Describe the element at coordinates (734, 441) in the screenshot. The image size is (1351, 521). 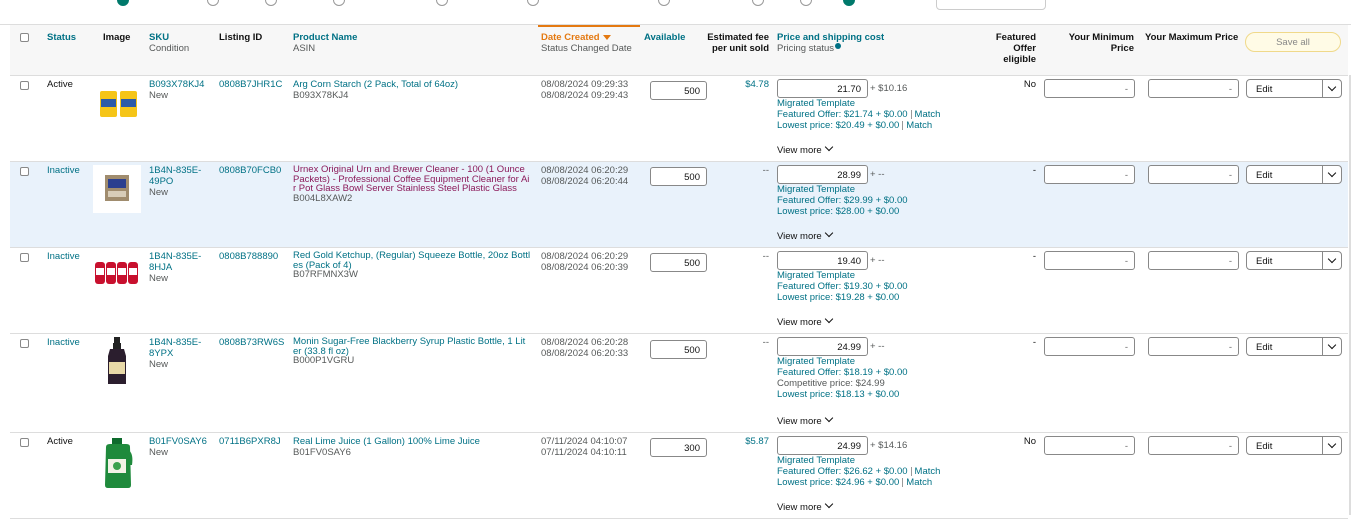
I see `estimated-fee-link: $5.87` at that location.